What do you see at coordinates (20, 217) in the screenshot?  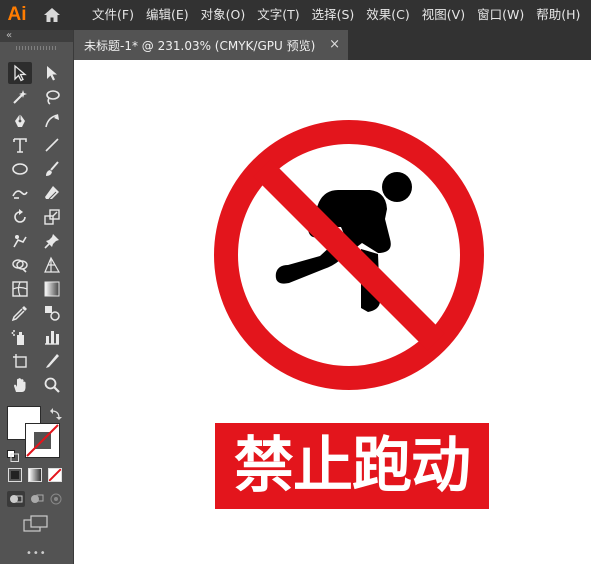 I see `rotate-tool-icon` at bounding box center [20, 217].